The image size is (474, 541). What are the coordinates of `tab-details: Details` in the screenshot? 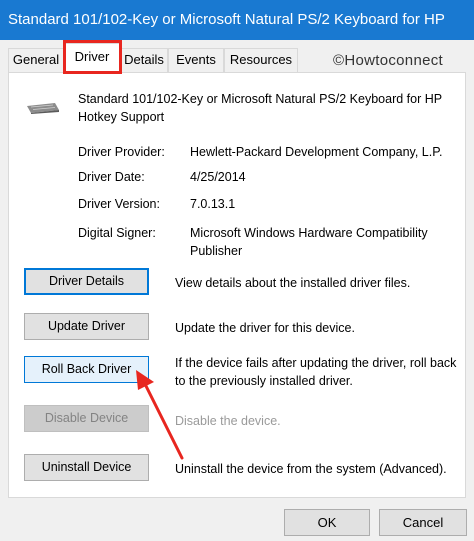 It's located at (144, 60).